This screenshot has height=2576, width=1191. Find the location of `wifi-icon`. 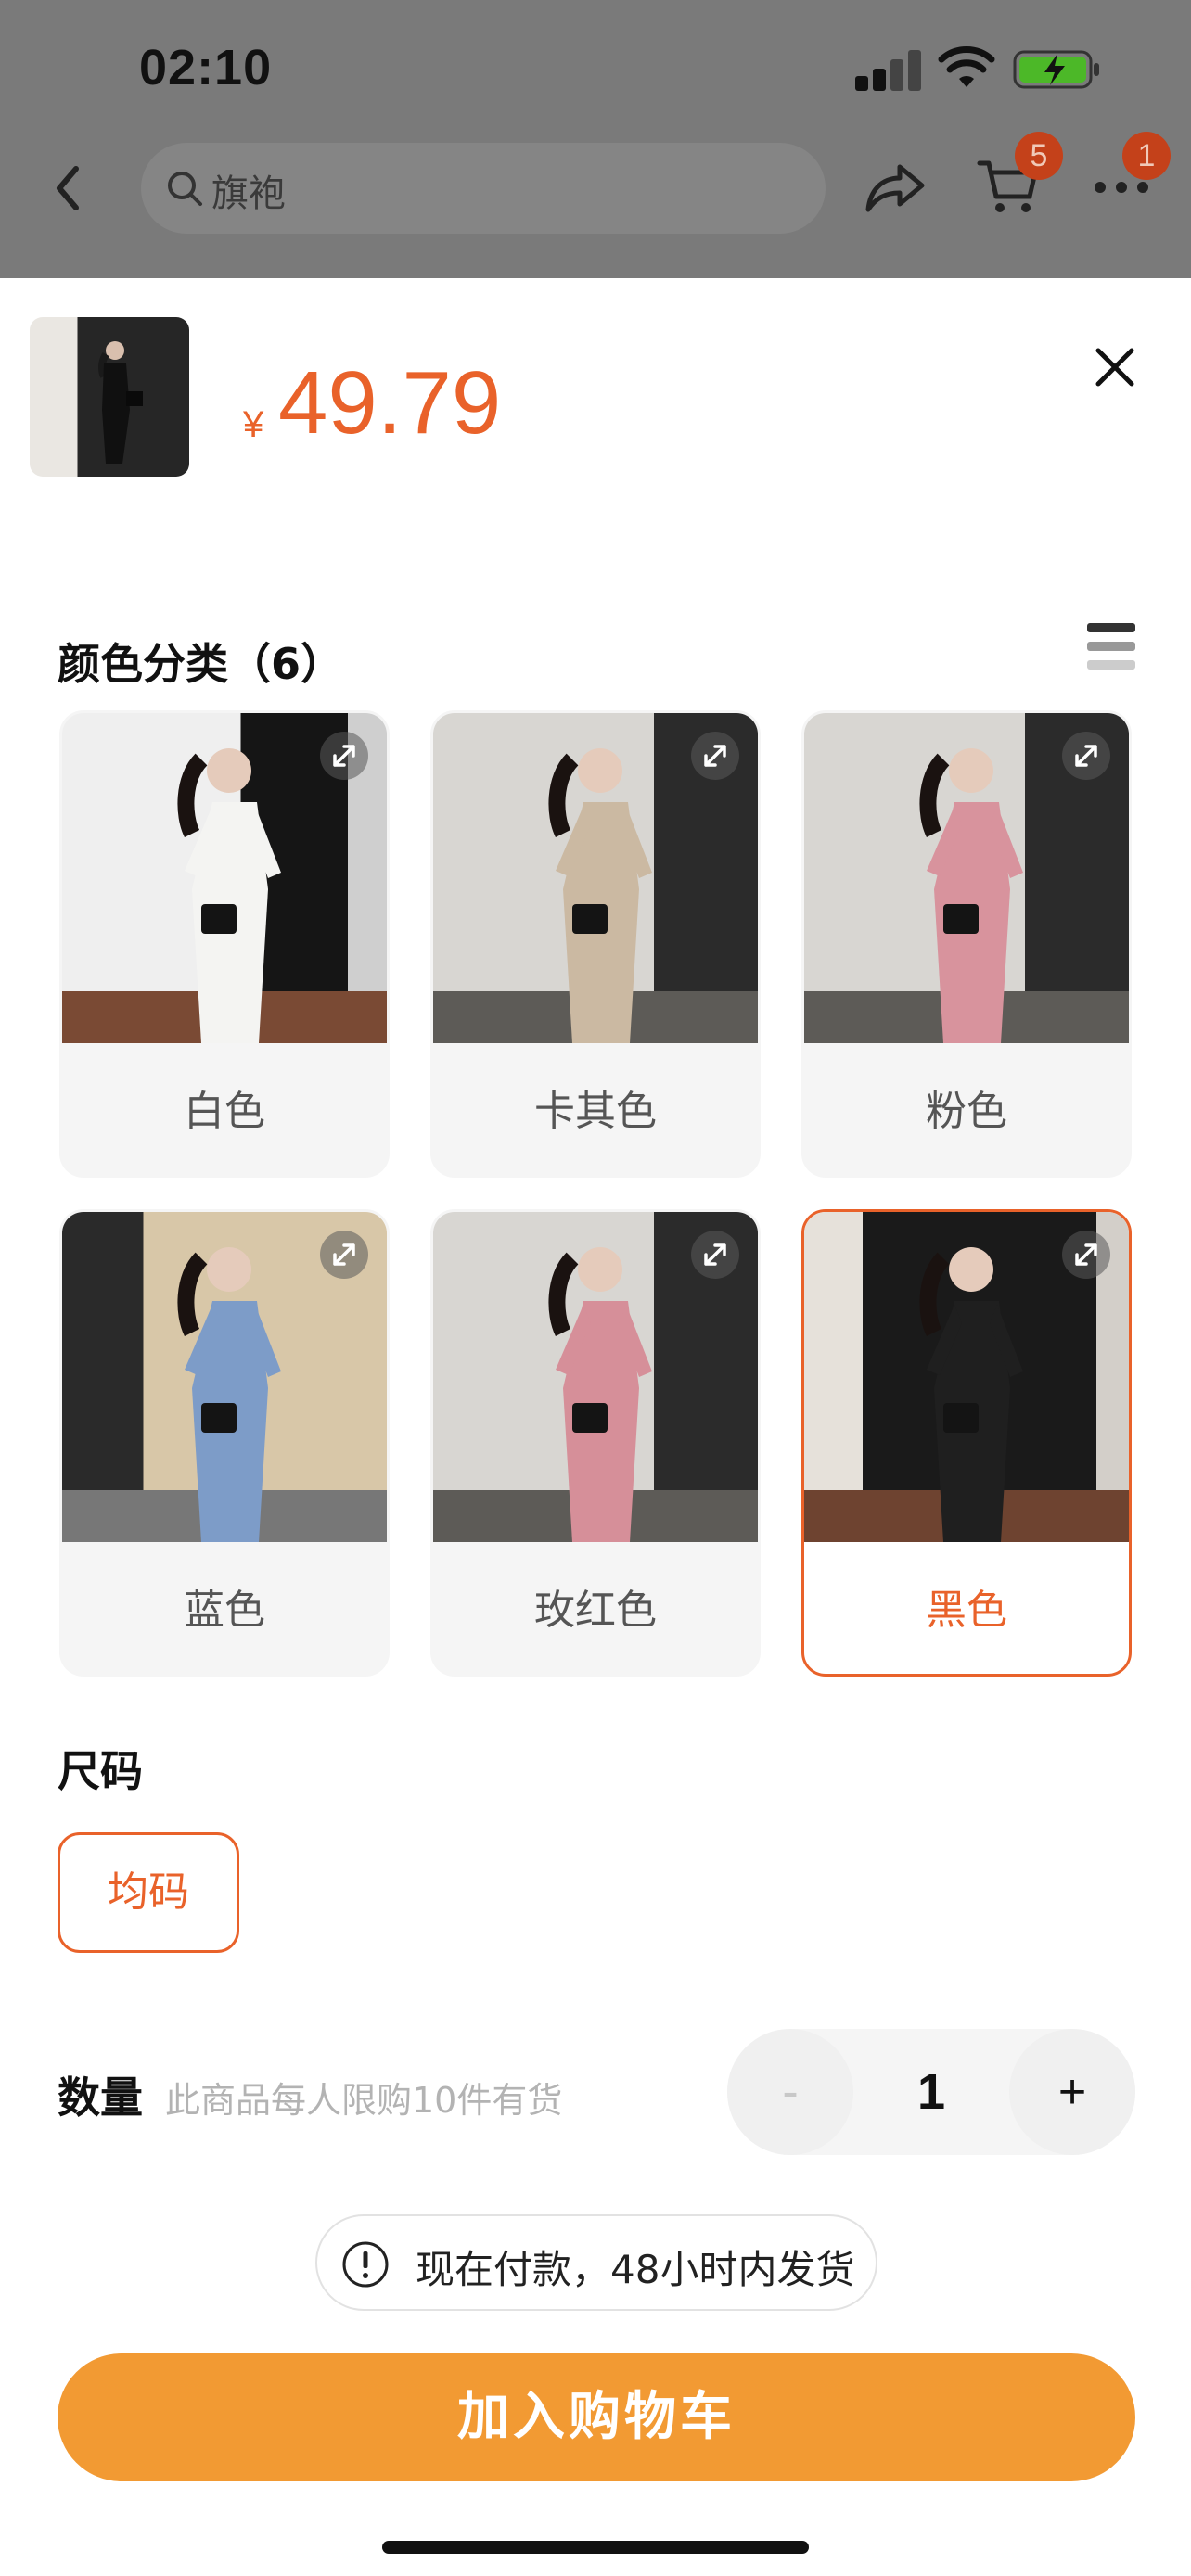

wifi-icon is located at coordinates (966, 66).